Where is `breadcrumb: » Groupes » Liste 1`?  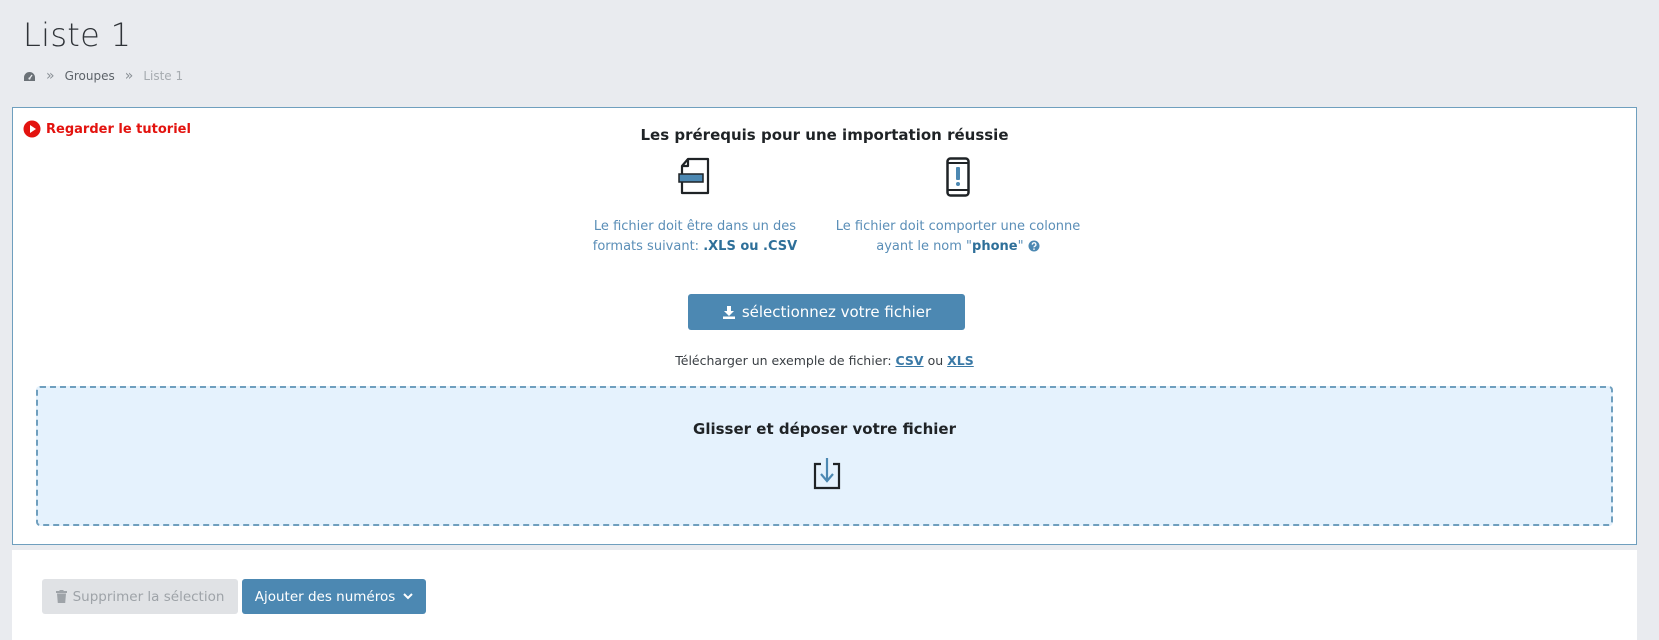 breadcrumb: » Groupes » Liste 1 is located at coordinates (103, 76).